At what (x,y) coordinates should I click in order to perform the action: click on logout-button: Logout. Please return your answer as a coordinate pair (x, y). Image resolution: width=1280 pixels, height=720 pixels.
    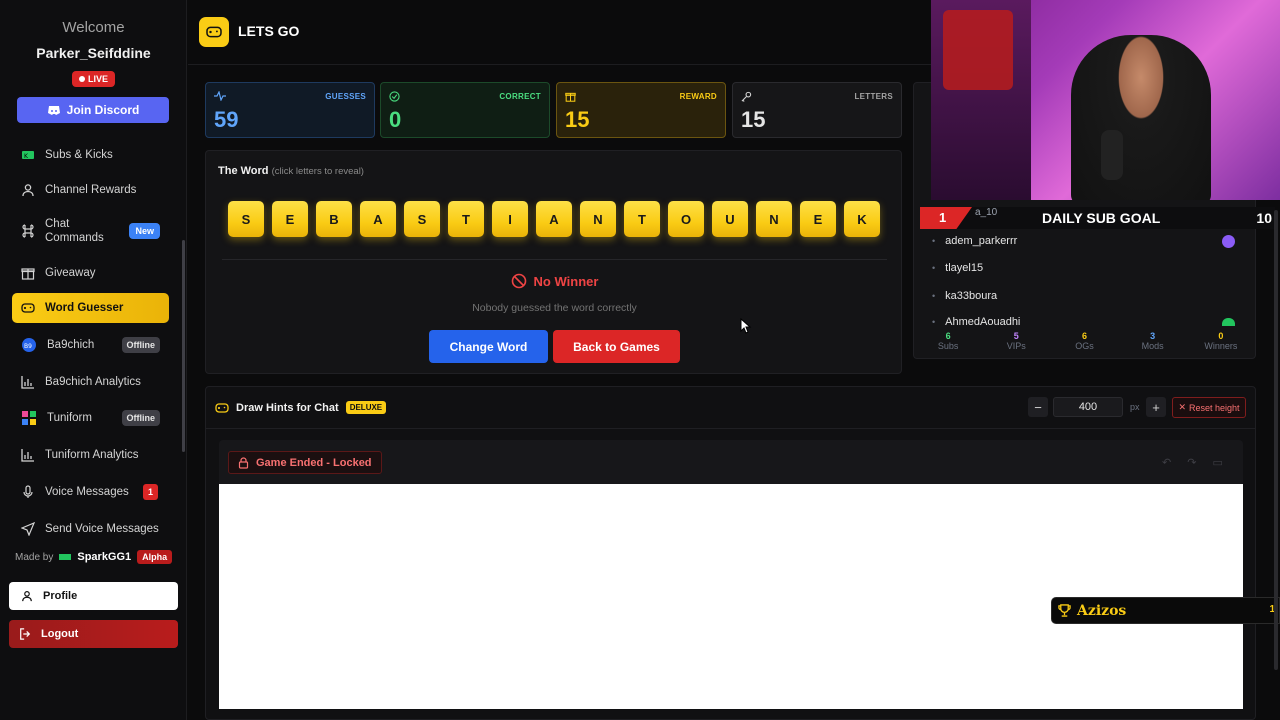
    Looking at the image, I should click on (93, 634).